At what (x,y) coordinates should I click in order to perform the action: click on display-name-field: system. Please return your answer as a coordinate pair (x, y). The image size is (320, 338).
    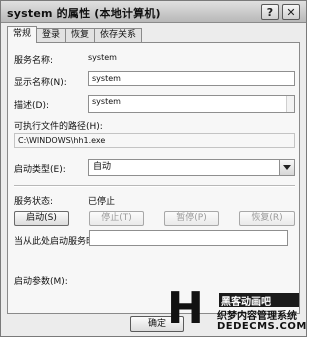
    Looking at the image, I should click on (191, 78).